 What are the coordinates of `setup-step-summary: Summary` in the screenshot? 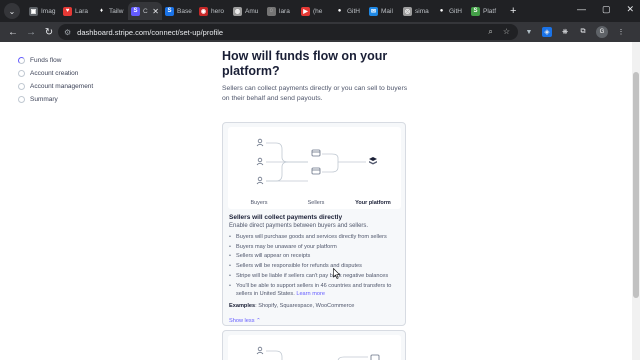 It's located at (55, 99).